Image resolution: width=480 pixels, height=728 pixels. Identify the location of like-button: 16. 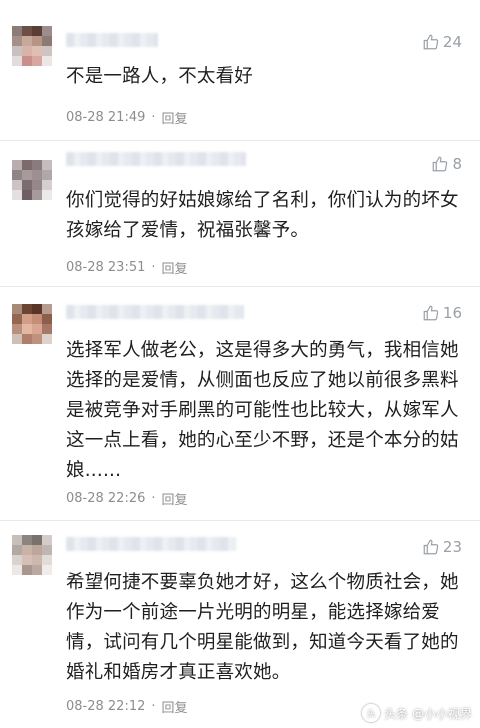
(442, 313).